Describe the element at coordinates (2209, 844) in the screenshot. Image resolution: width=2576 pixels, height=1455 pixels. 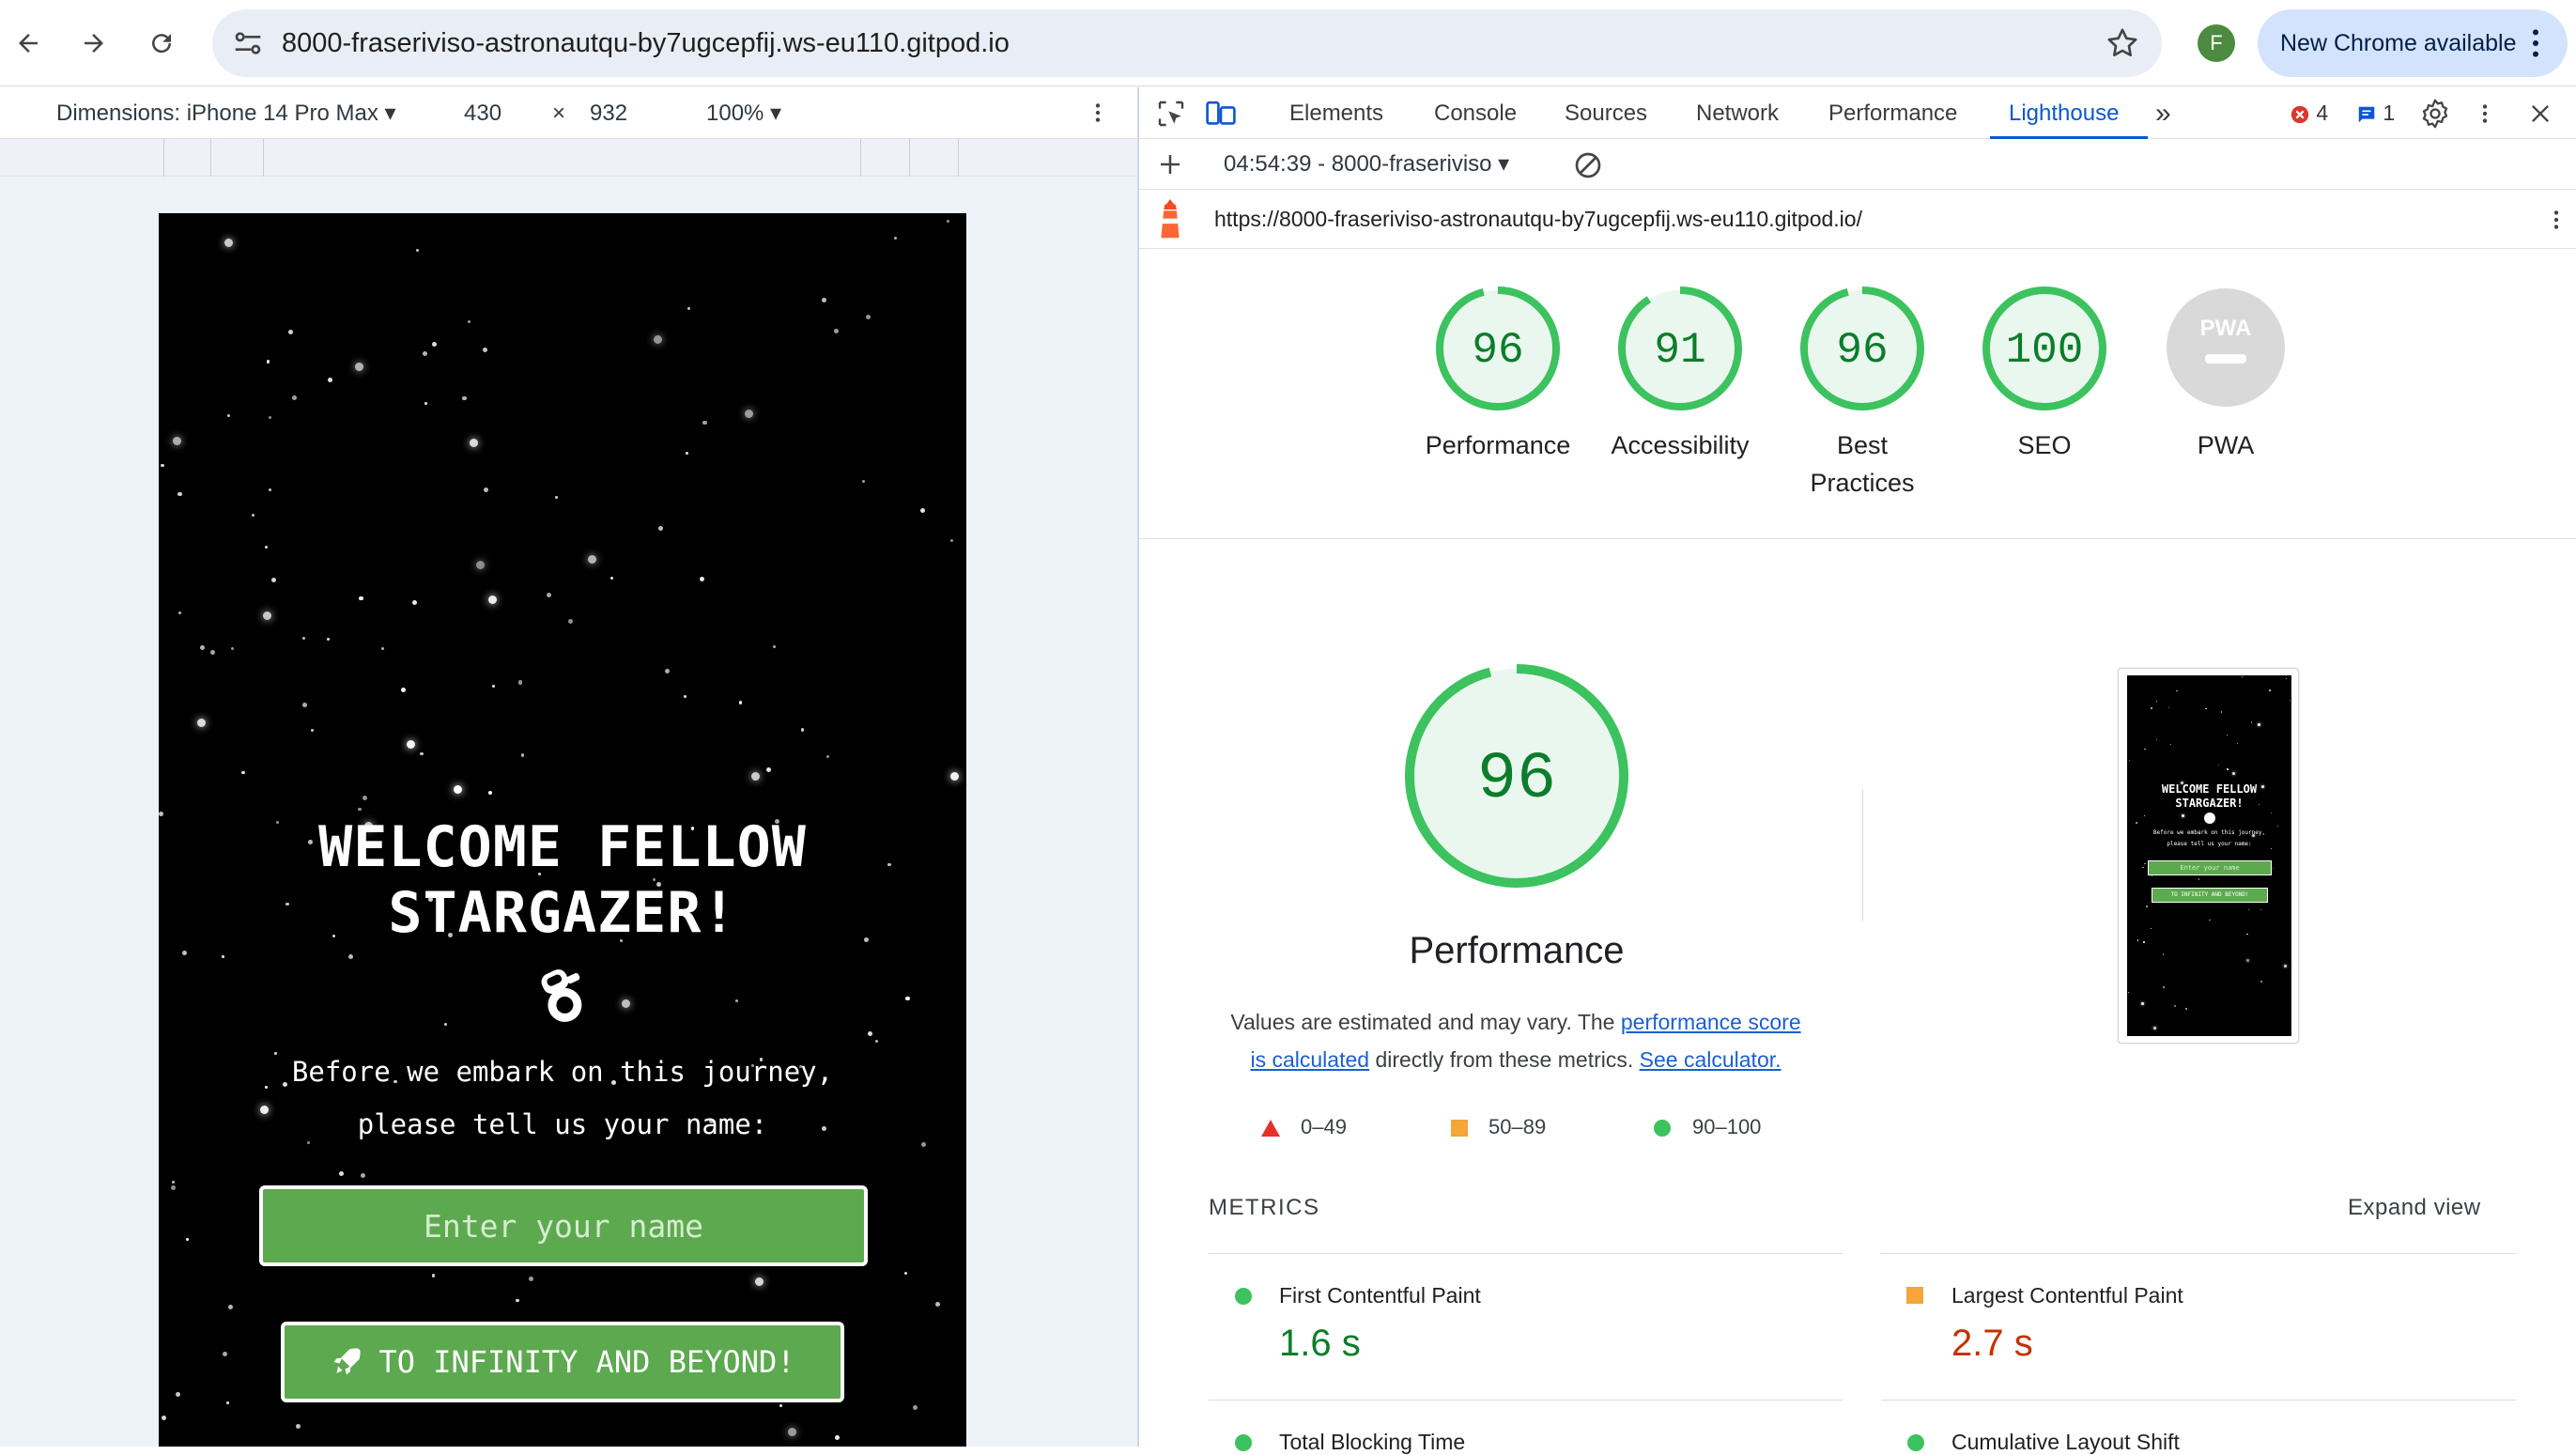
I see `thumbnail-prompt-line: please tell us your name:` at that location.